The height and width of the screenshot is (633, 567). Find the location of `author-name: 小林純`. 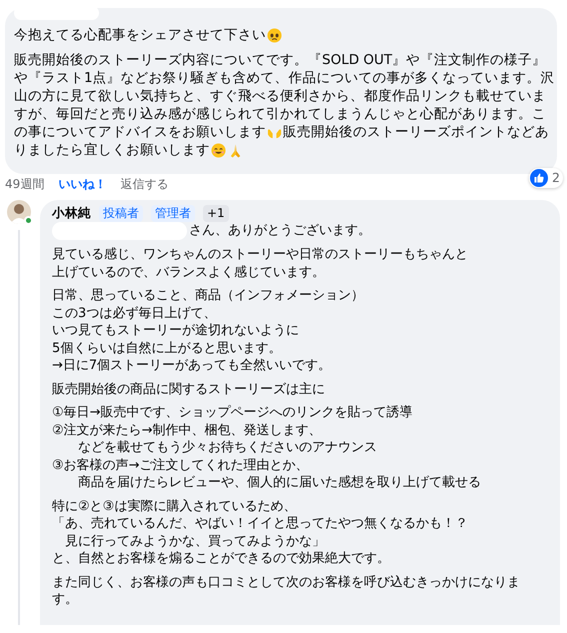

author-name: 小林純 is located at coordinates (71, 213).